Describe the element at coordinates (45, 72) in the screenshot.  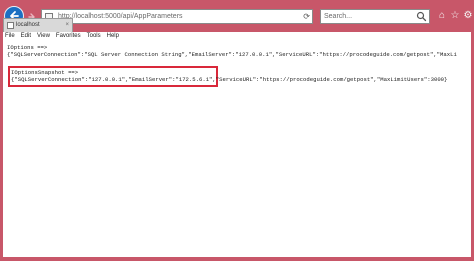
I see `snapshot-heading: IOptionsSnapshot ==>` at that location.